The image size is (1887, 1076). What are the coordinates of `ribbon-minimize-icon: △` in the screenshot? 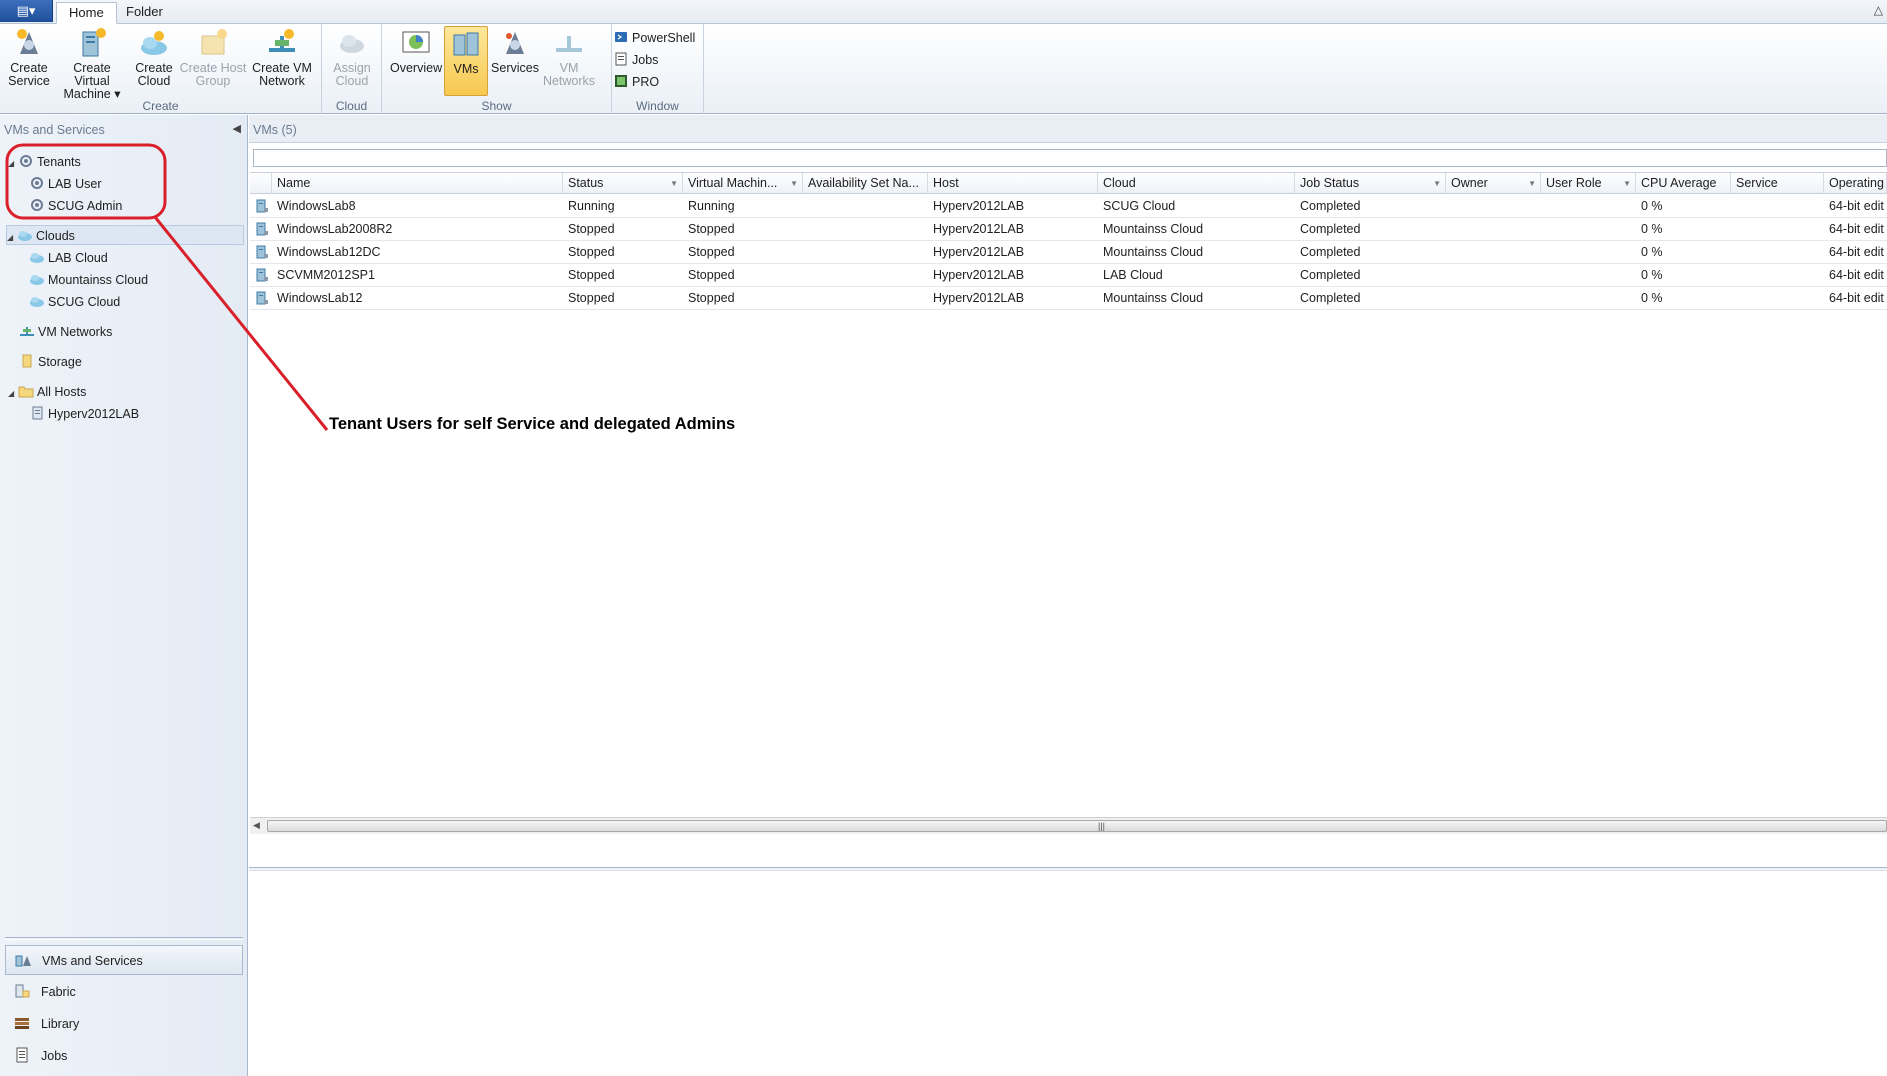 It's located at (1878, 10).